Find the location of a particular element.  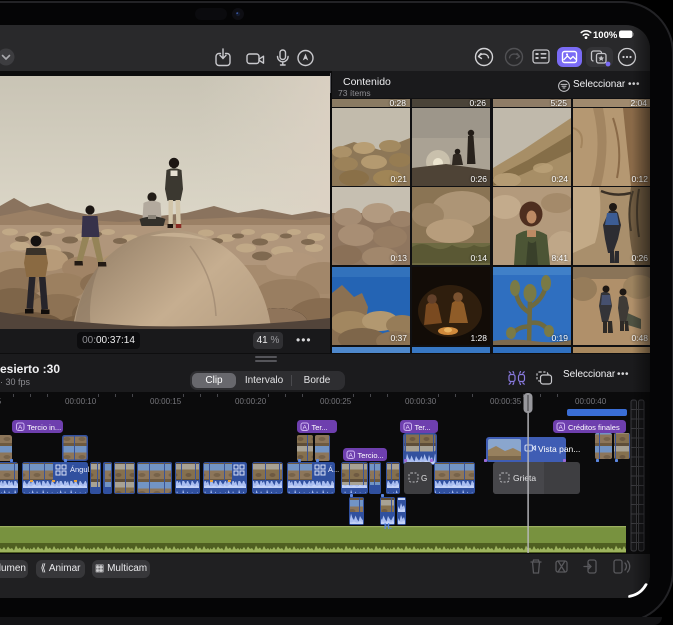

svg-text: Créditos finales is located at coordinates (594, 427).